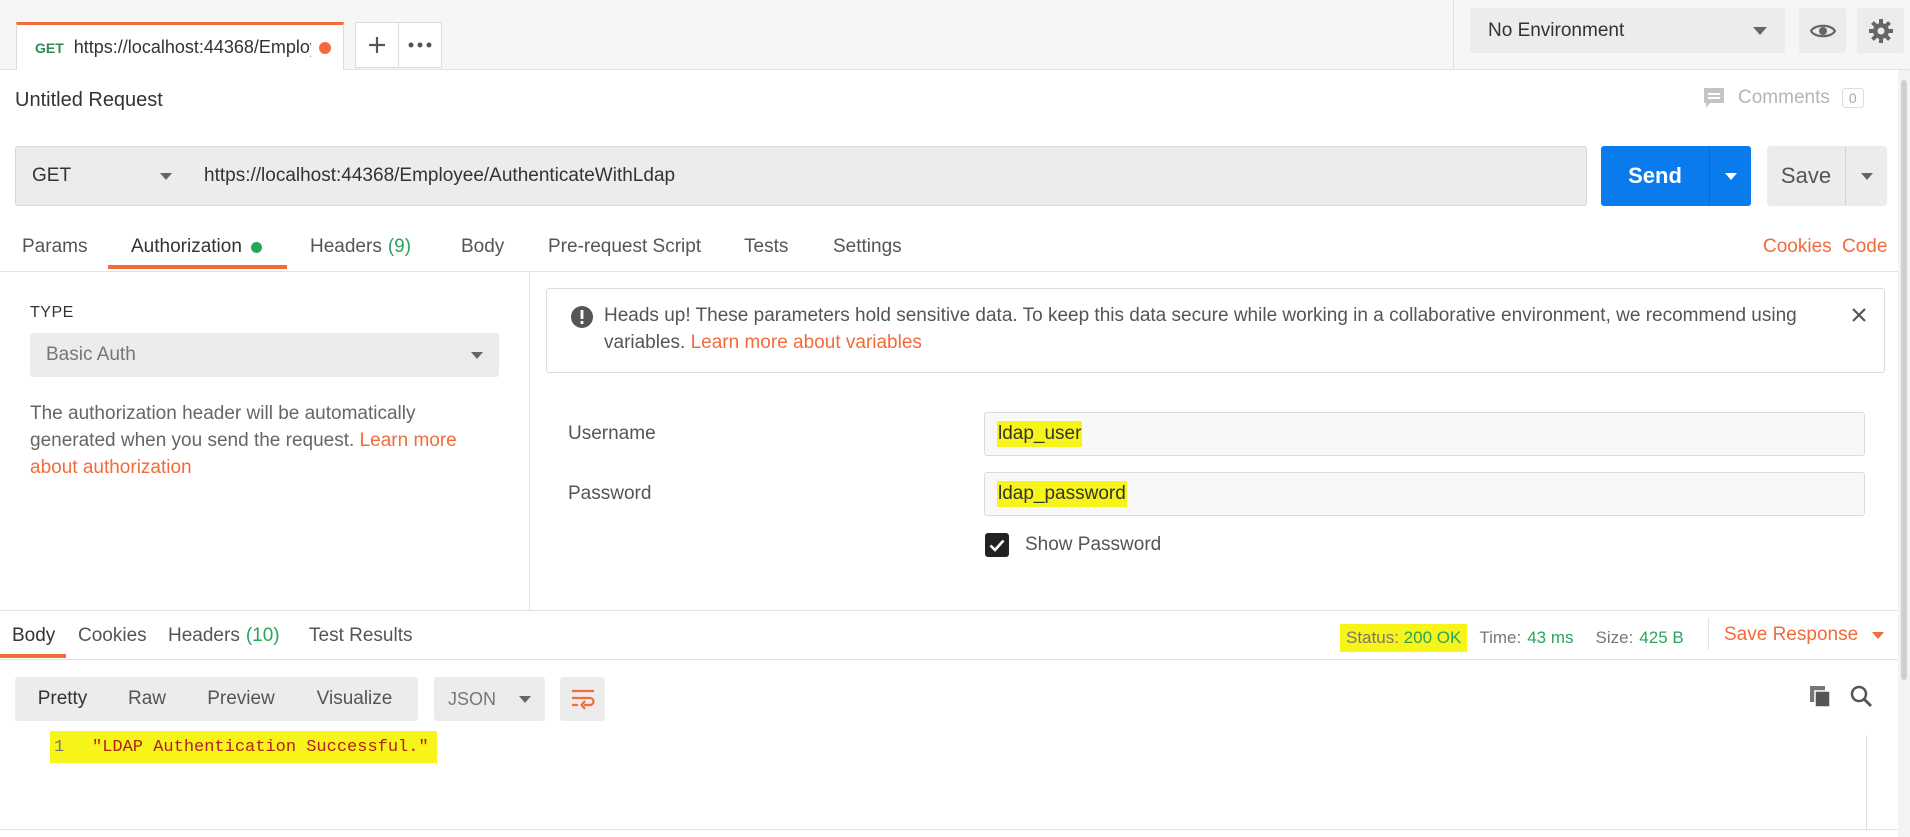 The image size is (1910, 837). I want to click on show-password-checkbox, so click(997, 545).